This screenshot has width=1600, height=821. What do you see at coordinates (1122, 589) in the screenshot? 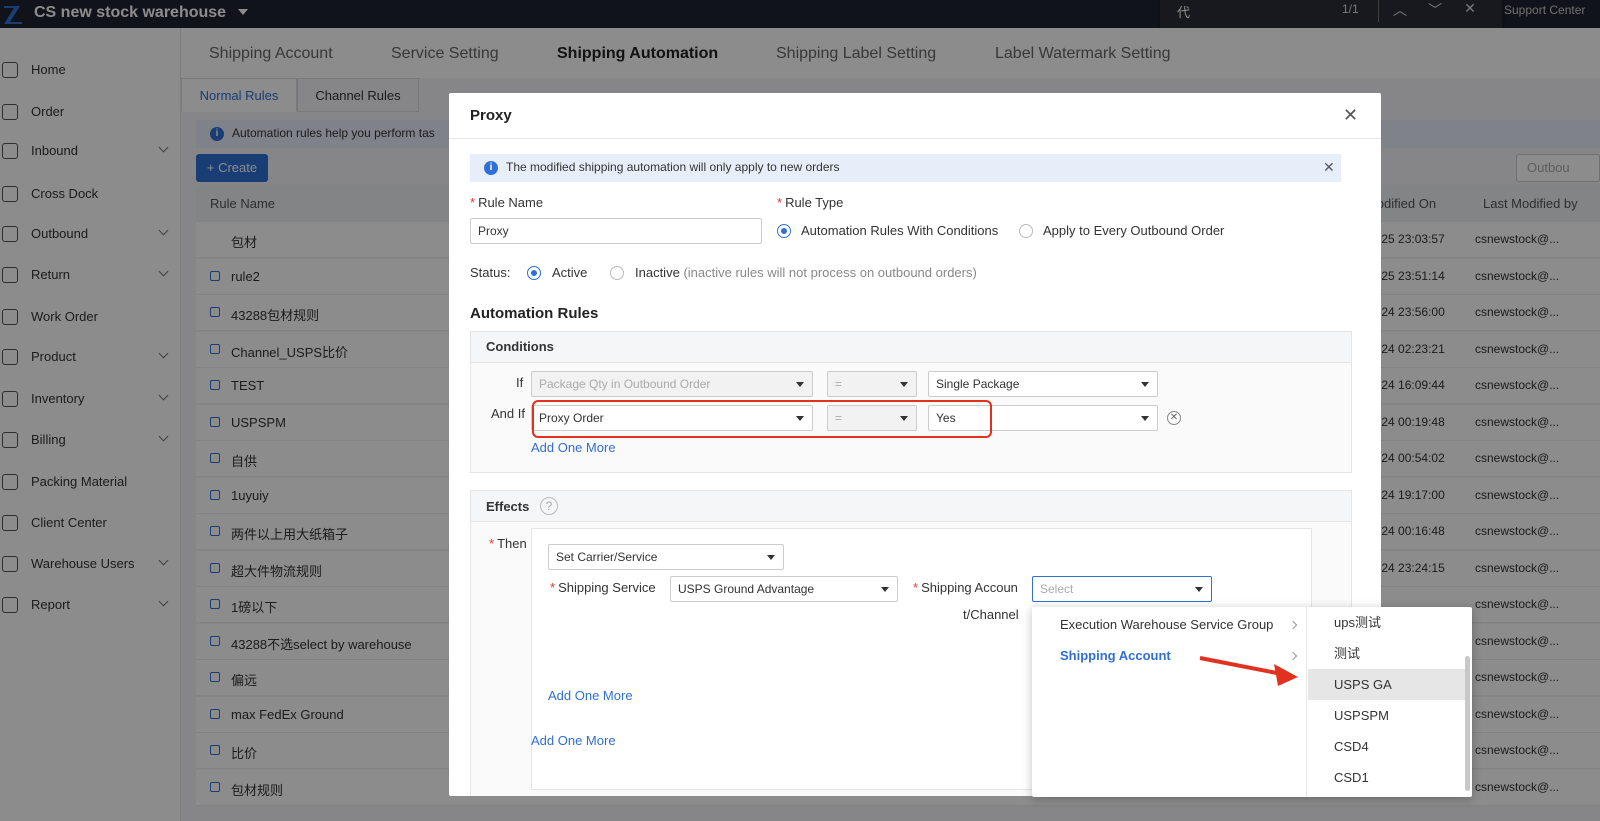
I see `shipping-account-select: Select` at bounding box center [1122, 589].